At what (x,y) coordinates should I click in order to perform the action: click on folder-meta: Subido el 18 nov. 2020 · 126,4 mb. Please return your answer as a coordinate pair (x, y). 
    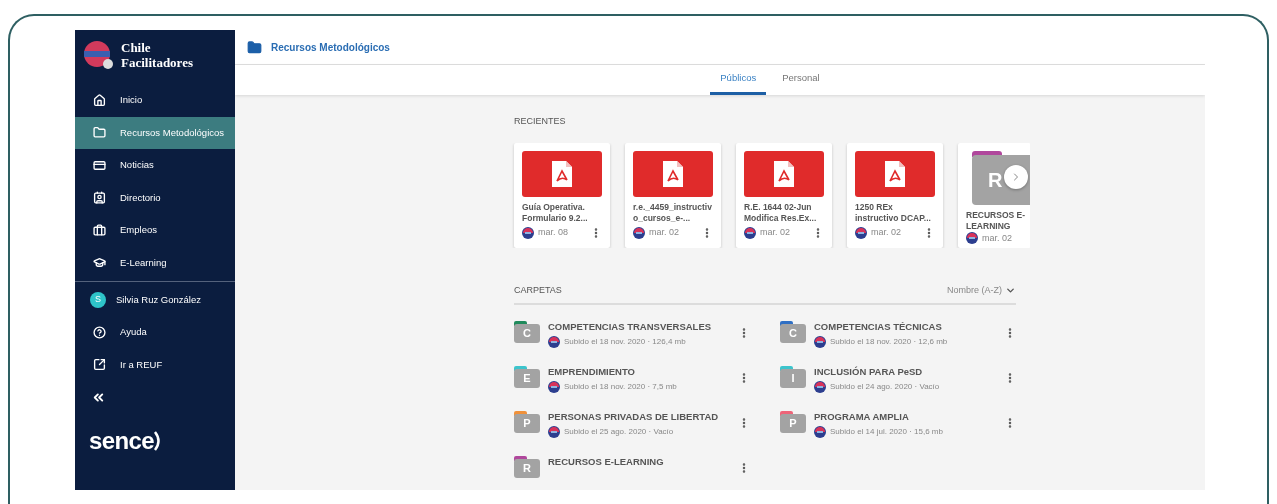
    Looking at the image, I should click on (625, 342).